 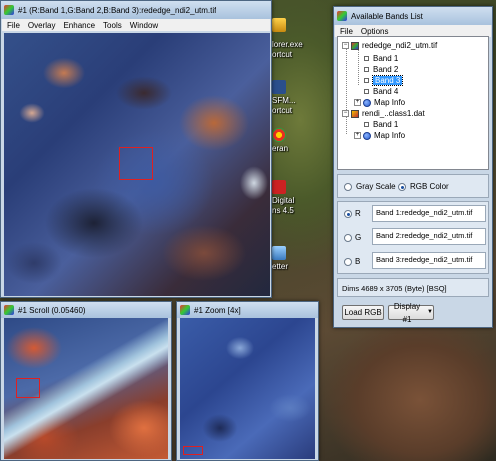 I want to click on b-channel-field: Band 3:rededge_ndi2_utm.tif, so click(x=429, y=260).